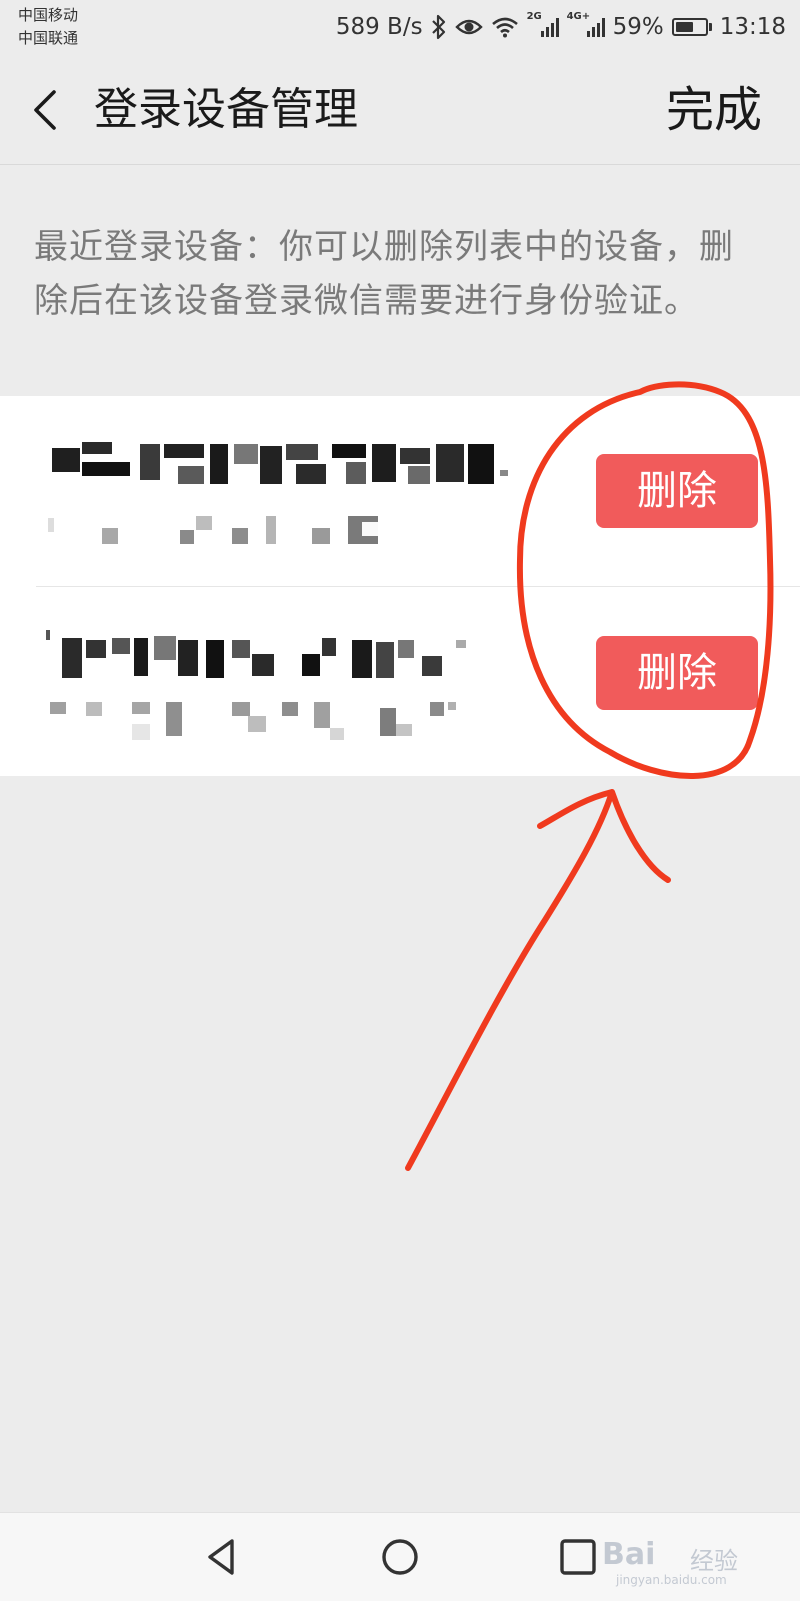 This screenshot has width=800, height=1601. What do you see at coordinates (468, 27) in the screenshot?
I see `eye-icon` at bounding box center [468, 27].